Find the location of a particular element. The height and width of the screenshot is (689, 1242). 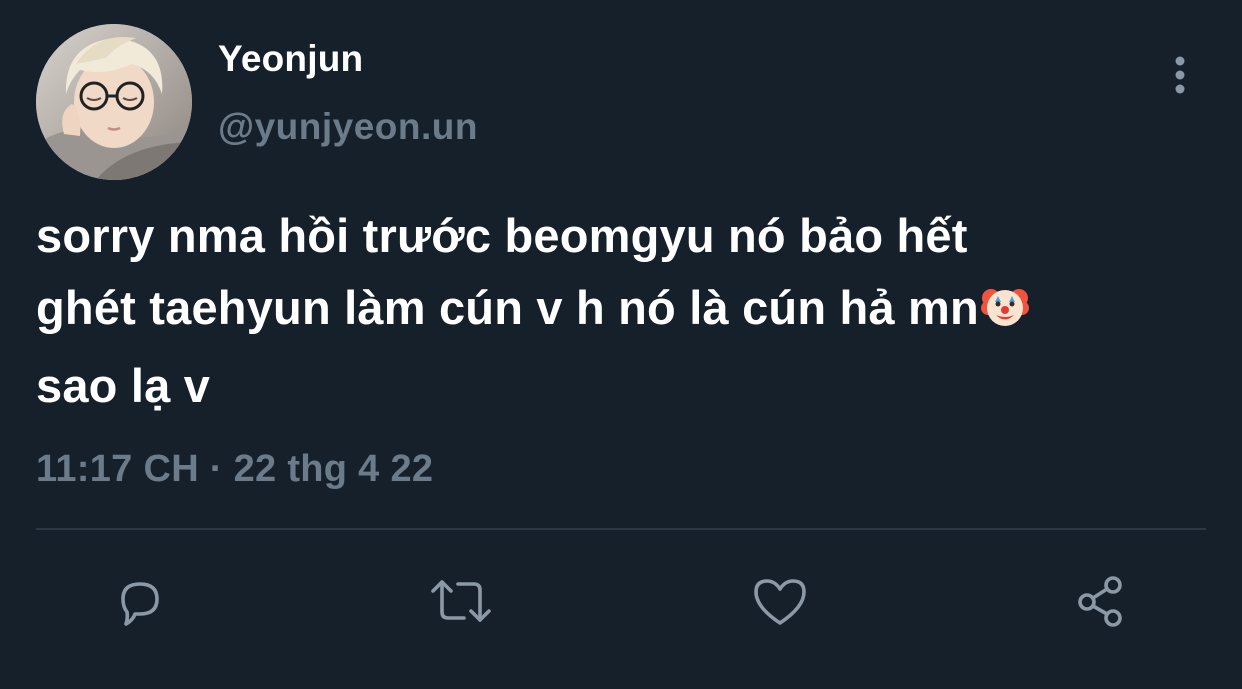

tweet-text-line-with-emoji: ghét taehyun làm cún v h nó là cún hả mn is located at coordinates (626, 311).